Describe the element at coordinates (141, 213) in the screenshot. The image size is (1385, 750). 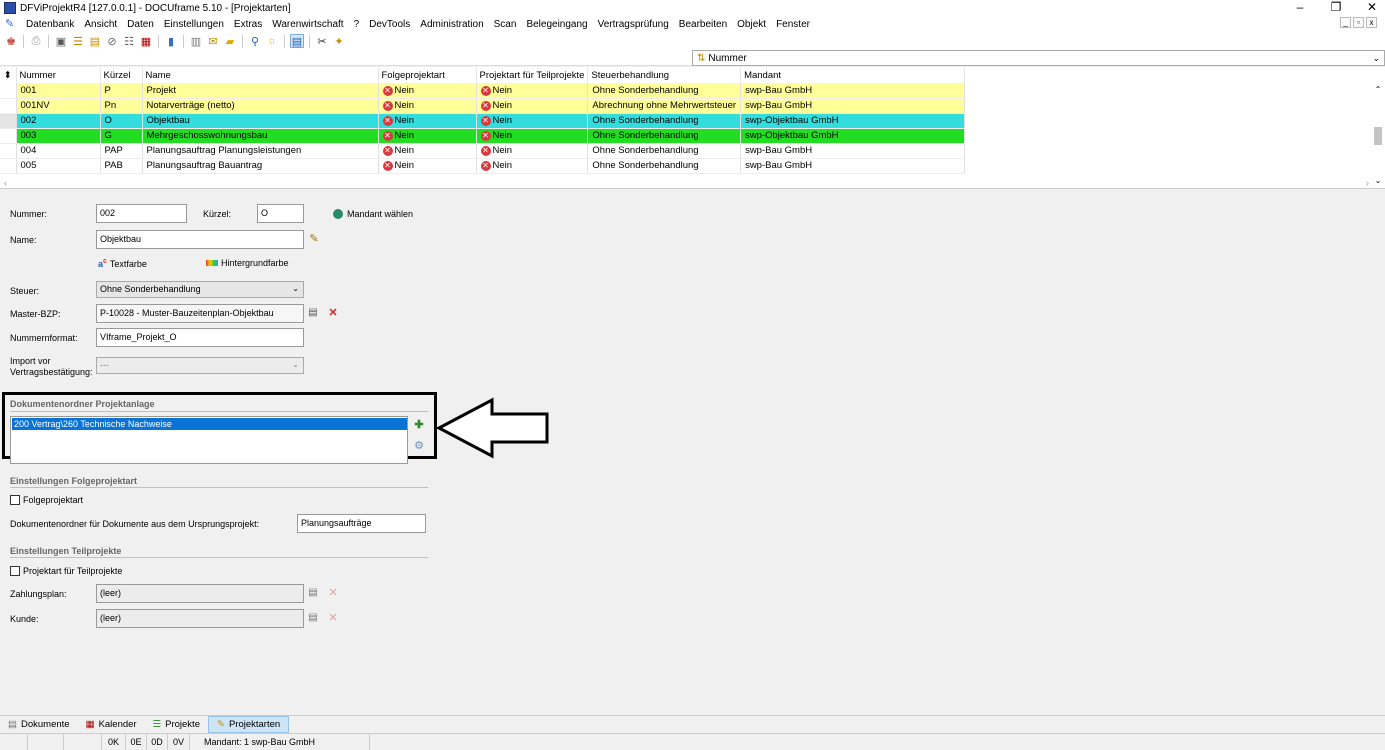
I see `nummer-field: 002` at that location.